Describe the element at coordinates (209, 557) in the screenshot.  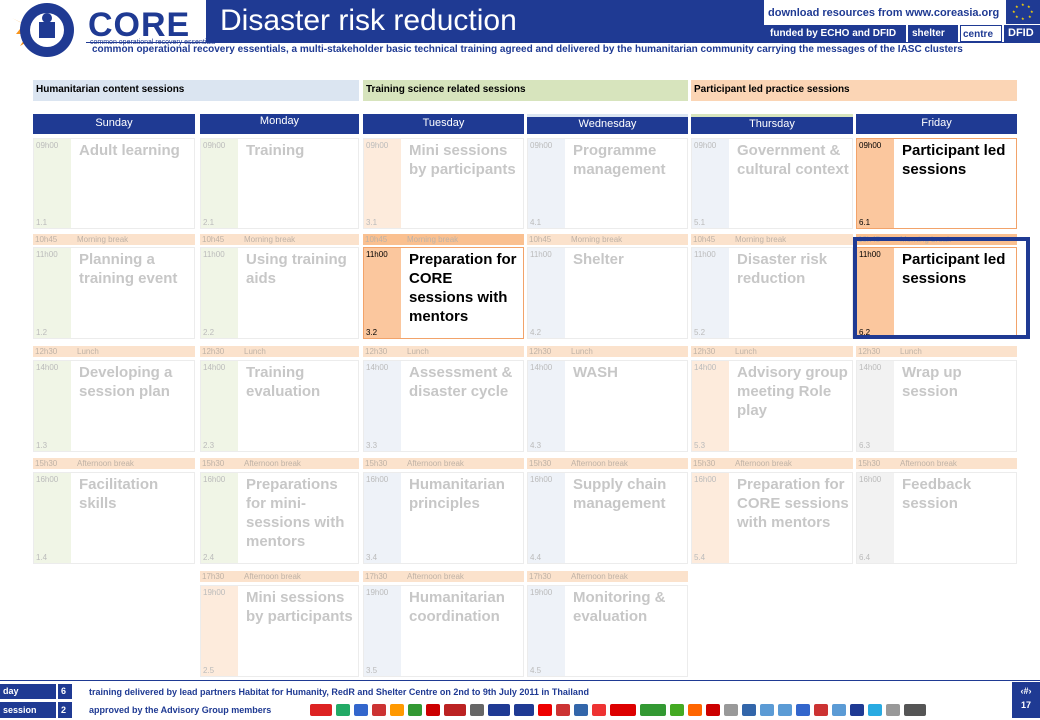
I see `session-code: 2.4` at that location.